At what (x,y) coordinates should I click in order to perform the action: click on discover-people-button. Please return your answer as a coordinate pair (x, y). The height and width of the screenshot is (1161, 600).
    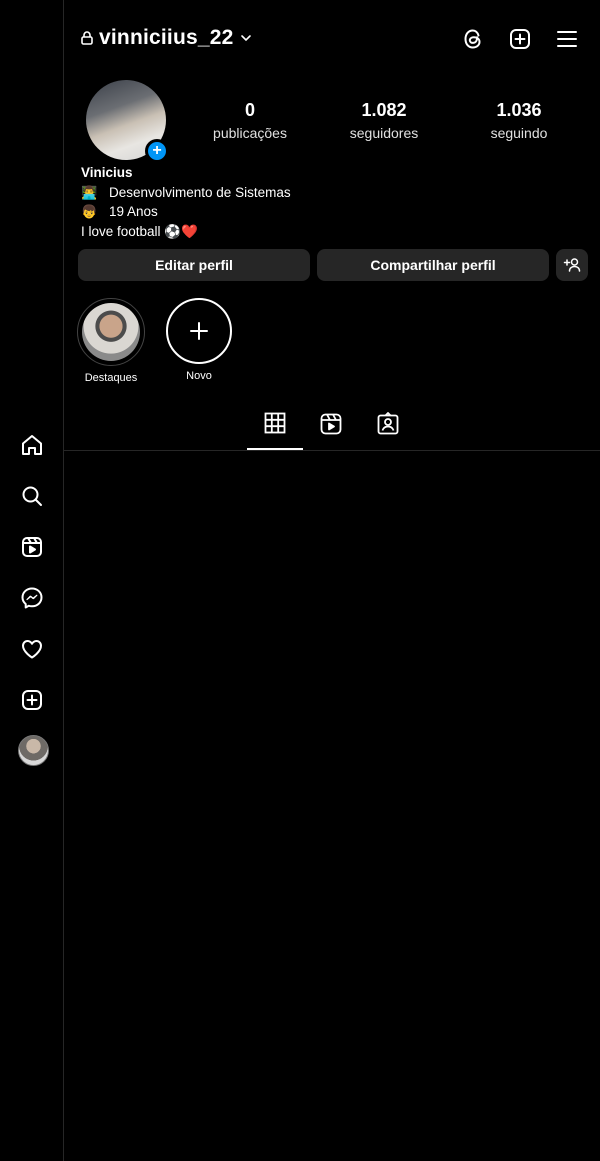
    Looking at the image, I should click on (572, 265).